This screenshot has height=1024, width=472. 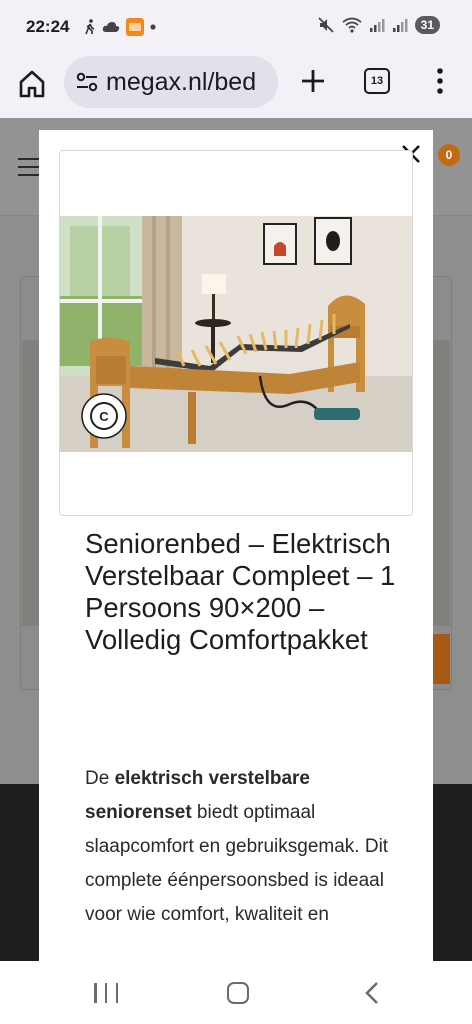 What do you see at coordinates (326, 25) in the screenshot?
I see `mute-icon` at bounding box center [326, 25].